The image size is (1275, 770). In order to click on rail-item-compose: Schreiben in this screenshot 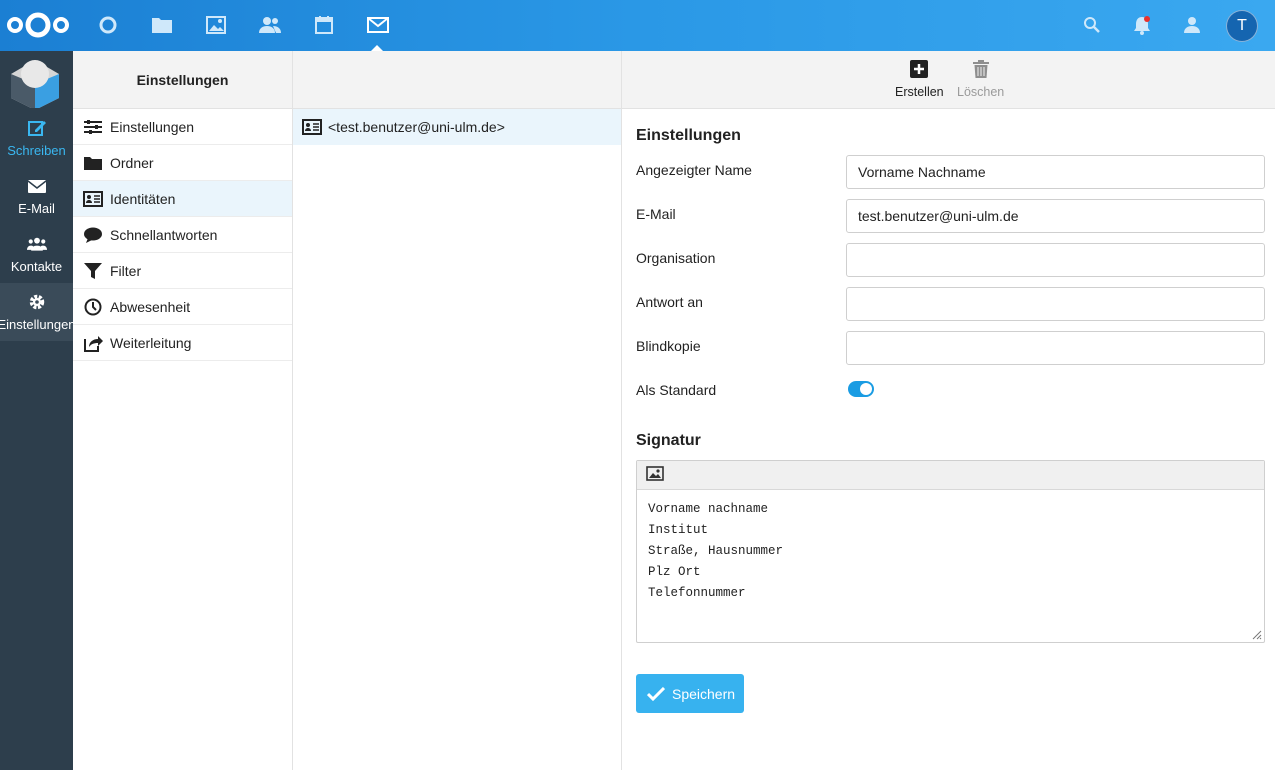, I will do `click(36, 138)`.